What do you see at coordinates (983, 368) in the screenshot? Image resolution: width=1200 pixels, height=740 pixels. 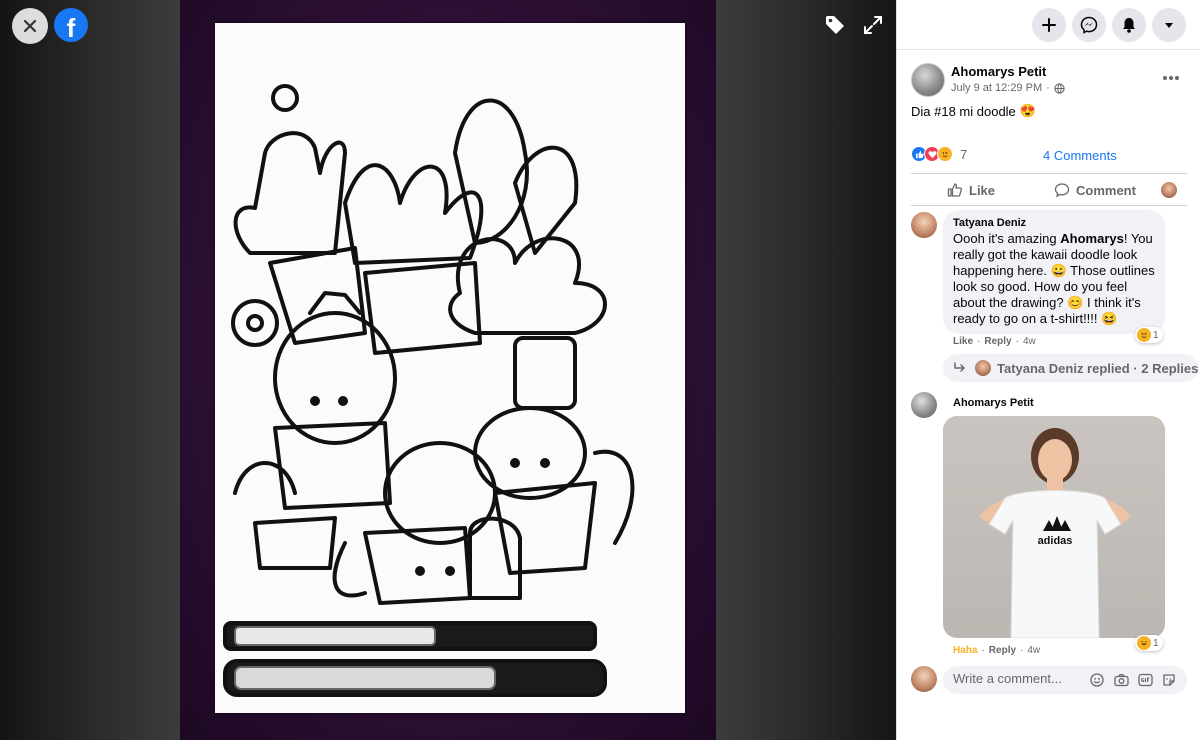 I see `replier-avatar` at bounding box center [983, 368].